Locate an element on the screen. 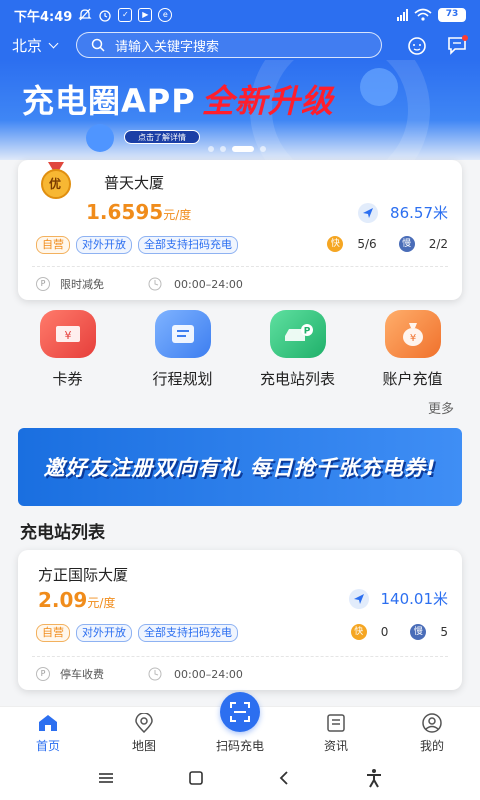 Image resolution: width=480 pixels, height=800 pixels. accessibility-icon is located at coordinates (374, 778).